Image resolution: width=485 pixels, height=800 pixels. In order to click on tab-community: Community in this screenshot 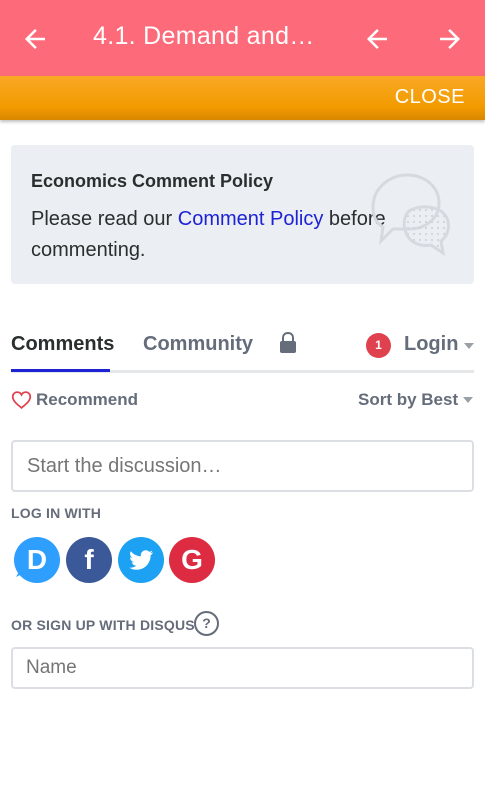, I will do `click(198, 344)`.